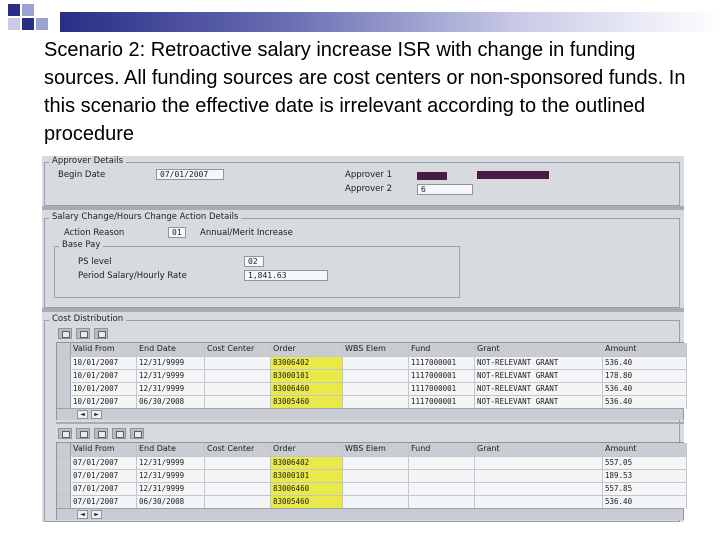 This screenshot has height=540, width=720. What do you see at coordinates (254, 261) in the screenshot?
I see `ps-level-field: 02` at bounding box center [254, 261].